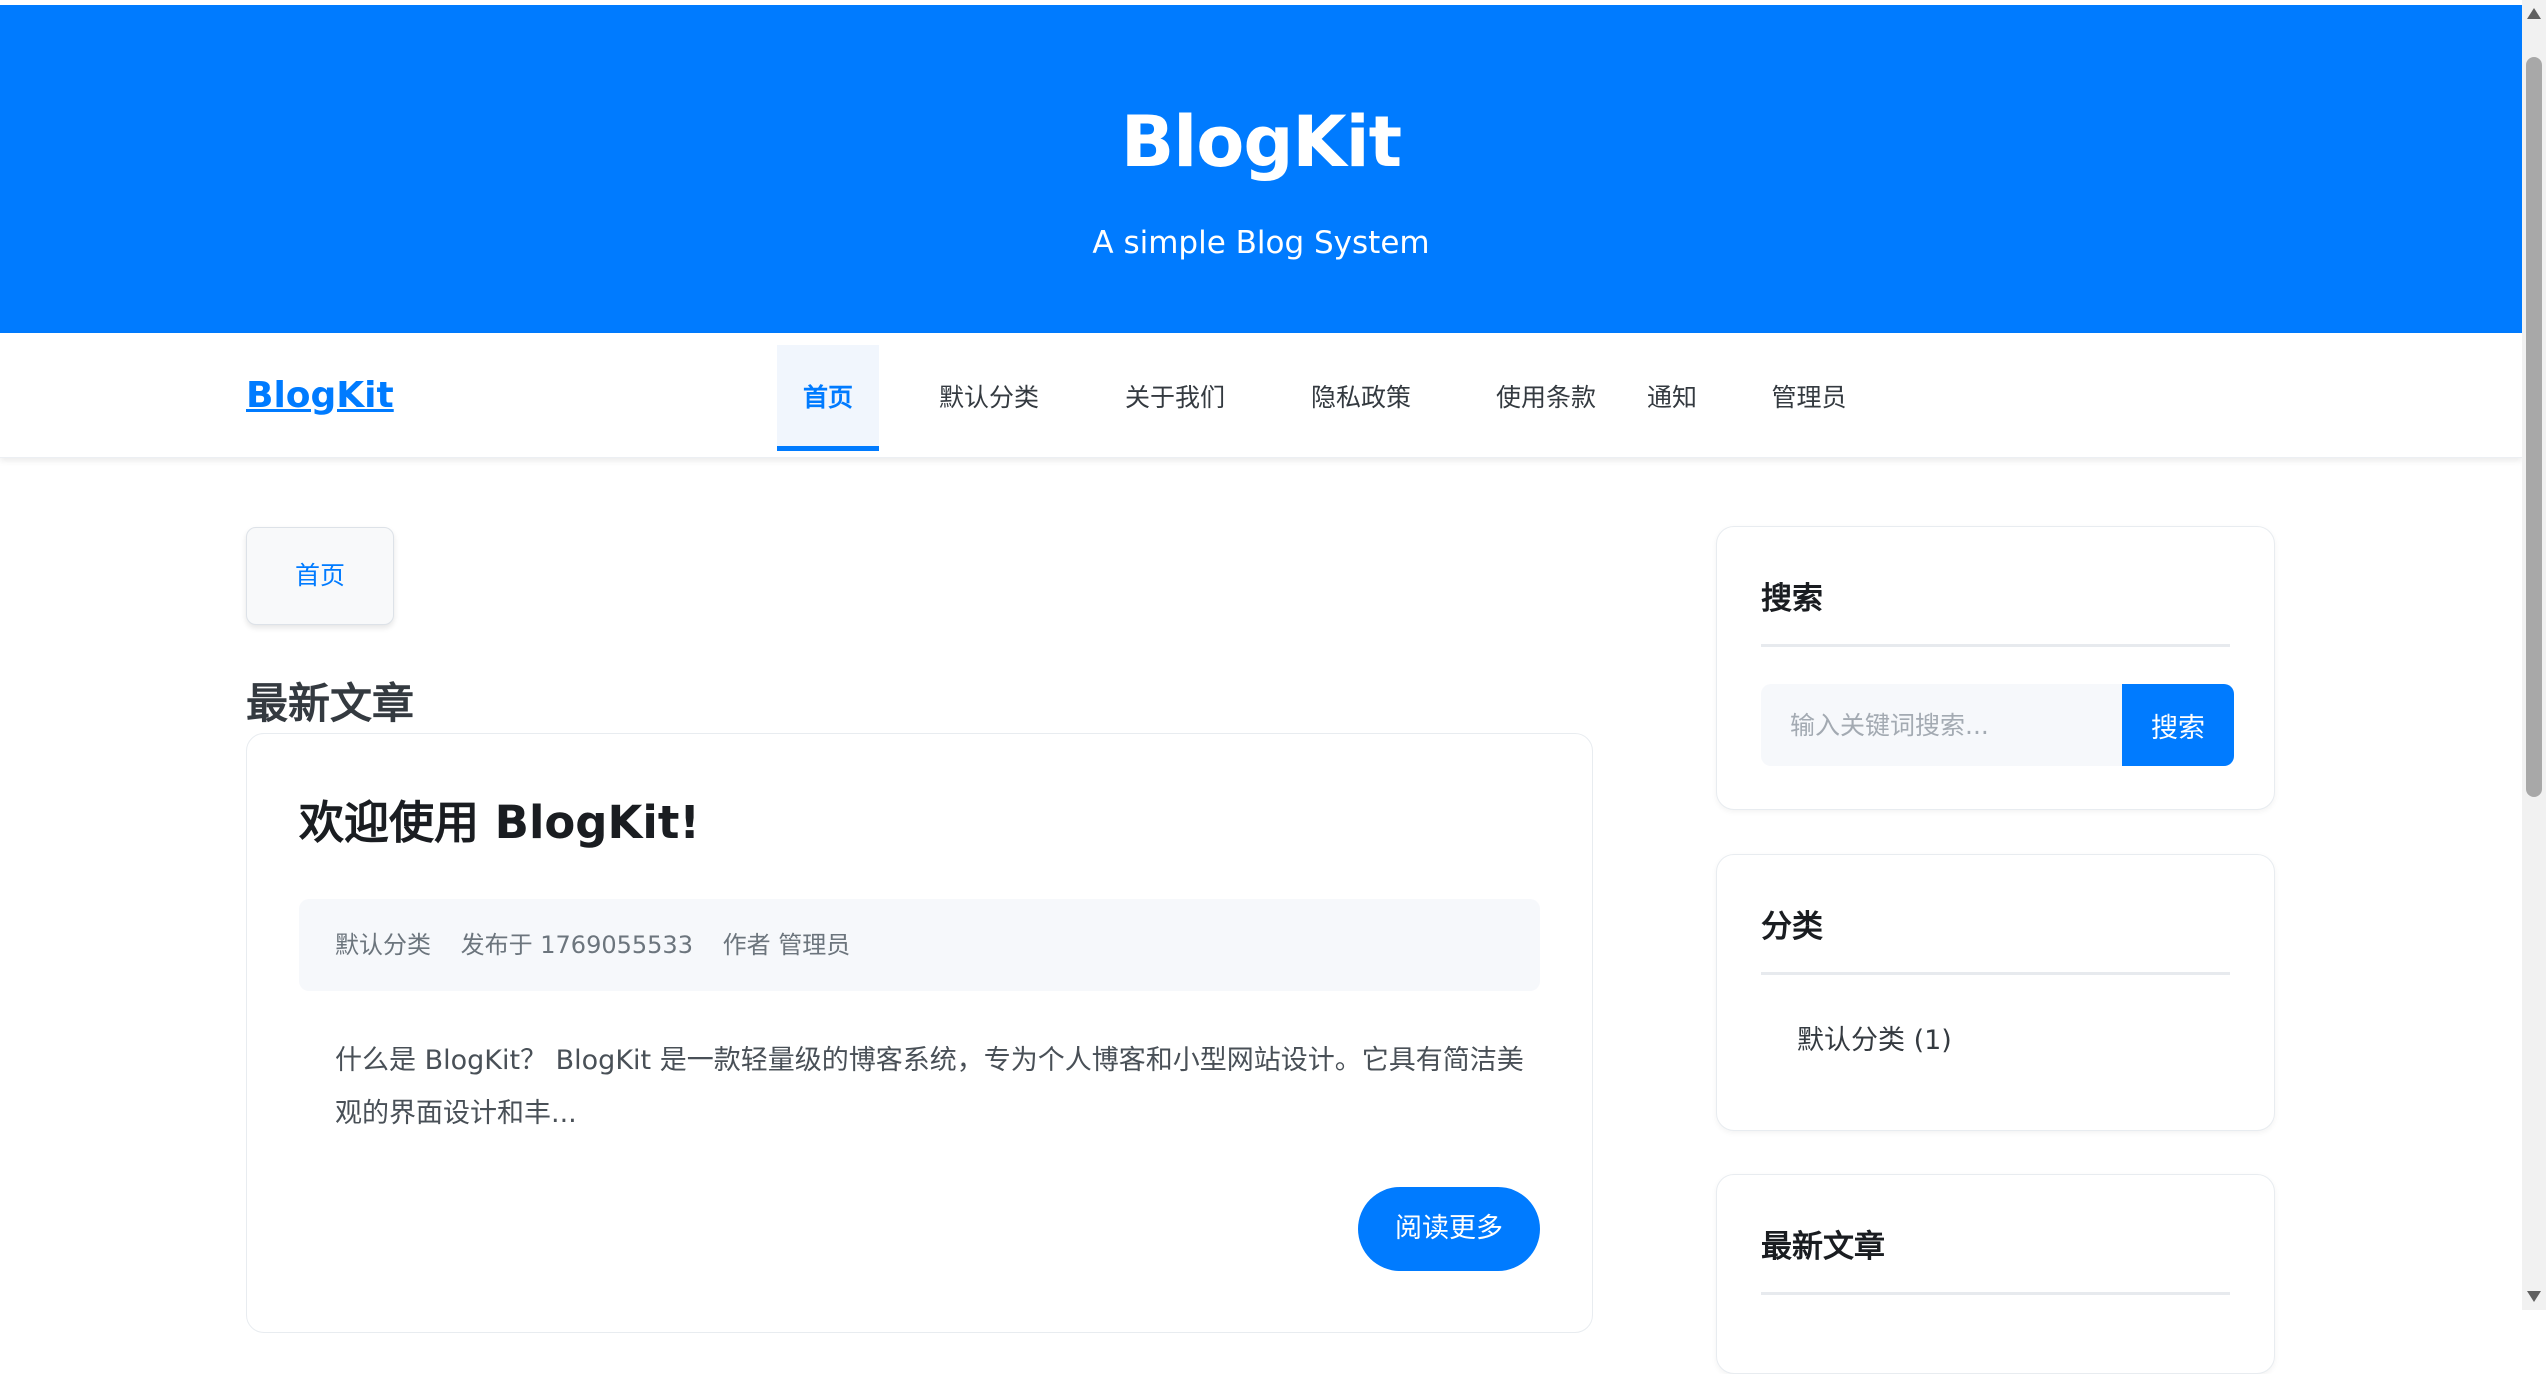 The width and height of the screenshot is (2546, 1374). What do you see at coordinates (1941, 725) in the screenshot?
I see `search-input` at bounding box center [1941, 725].